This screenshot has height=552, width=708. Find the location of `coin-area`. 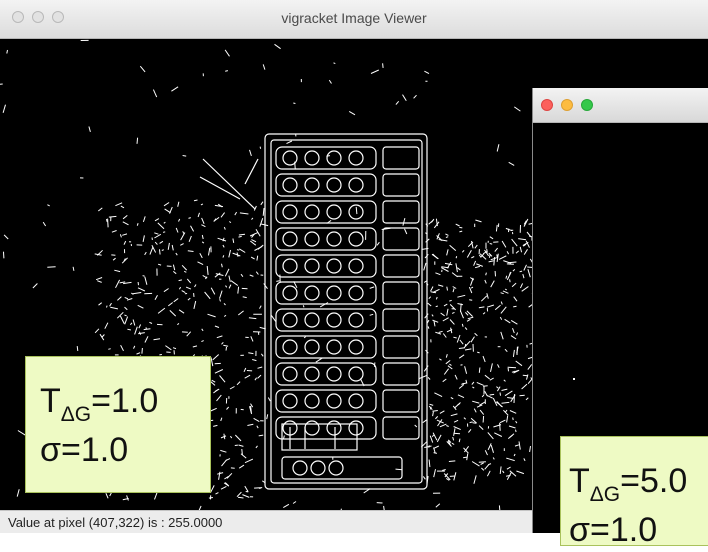

coin-area is located at coordinates (342, 468).